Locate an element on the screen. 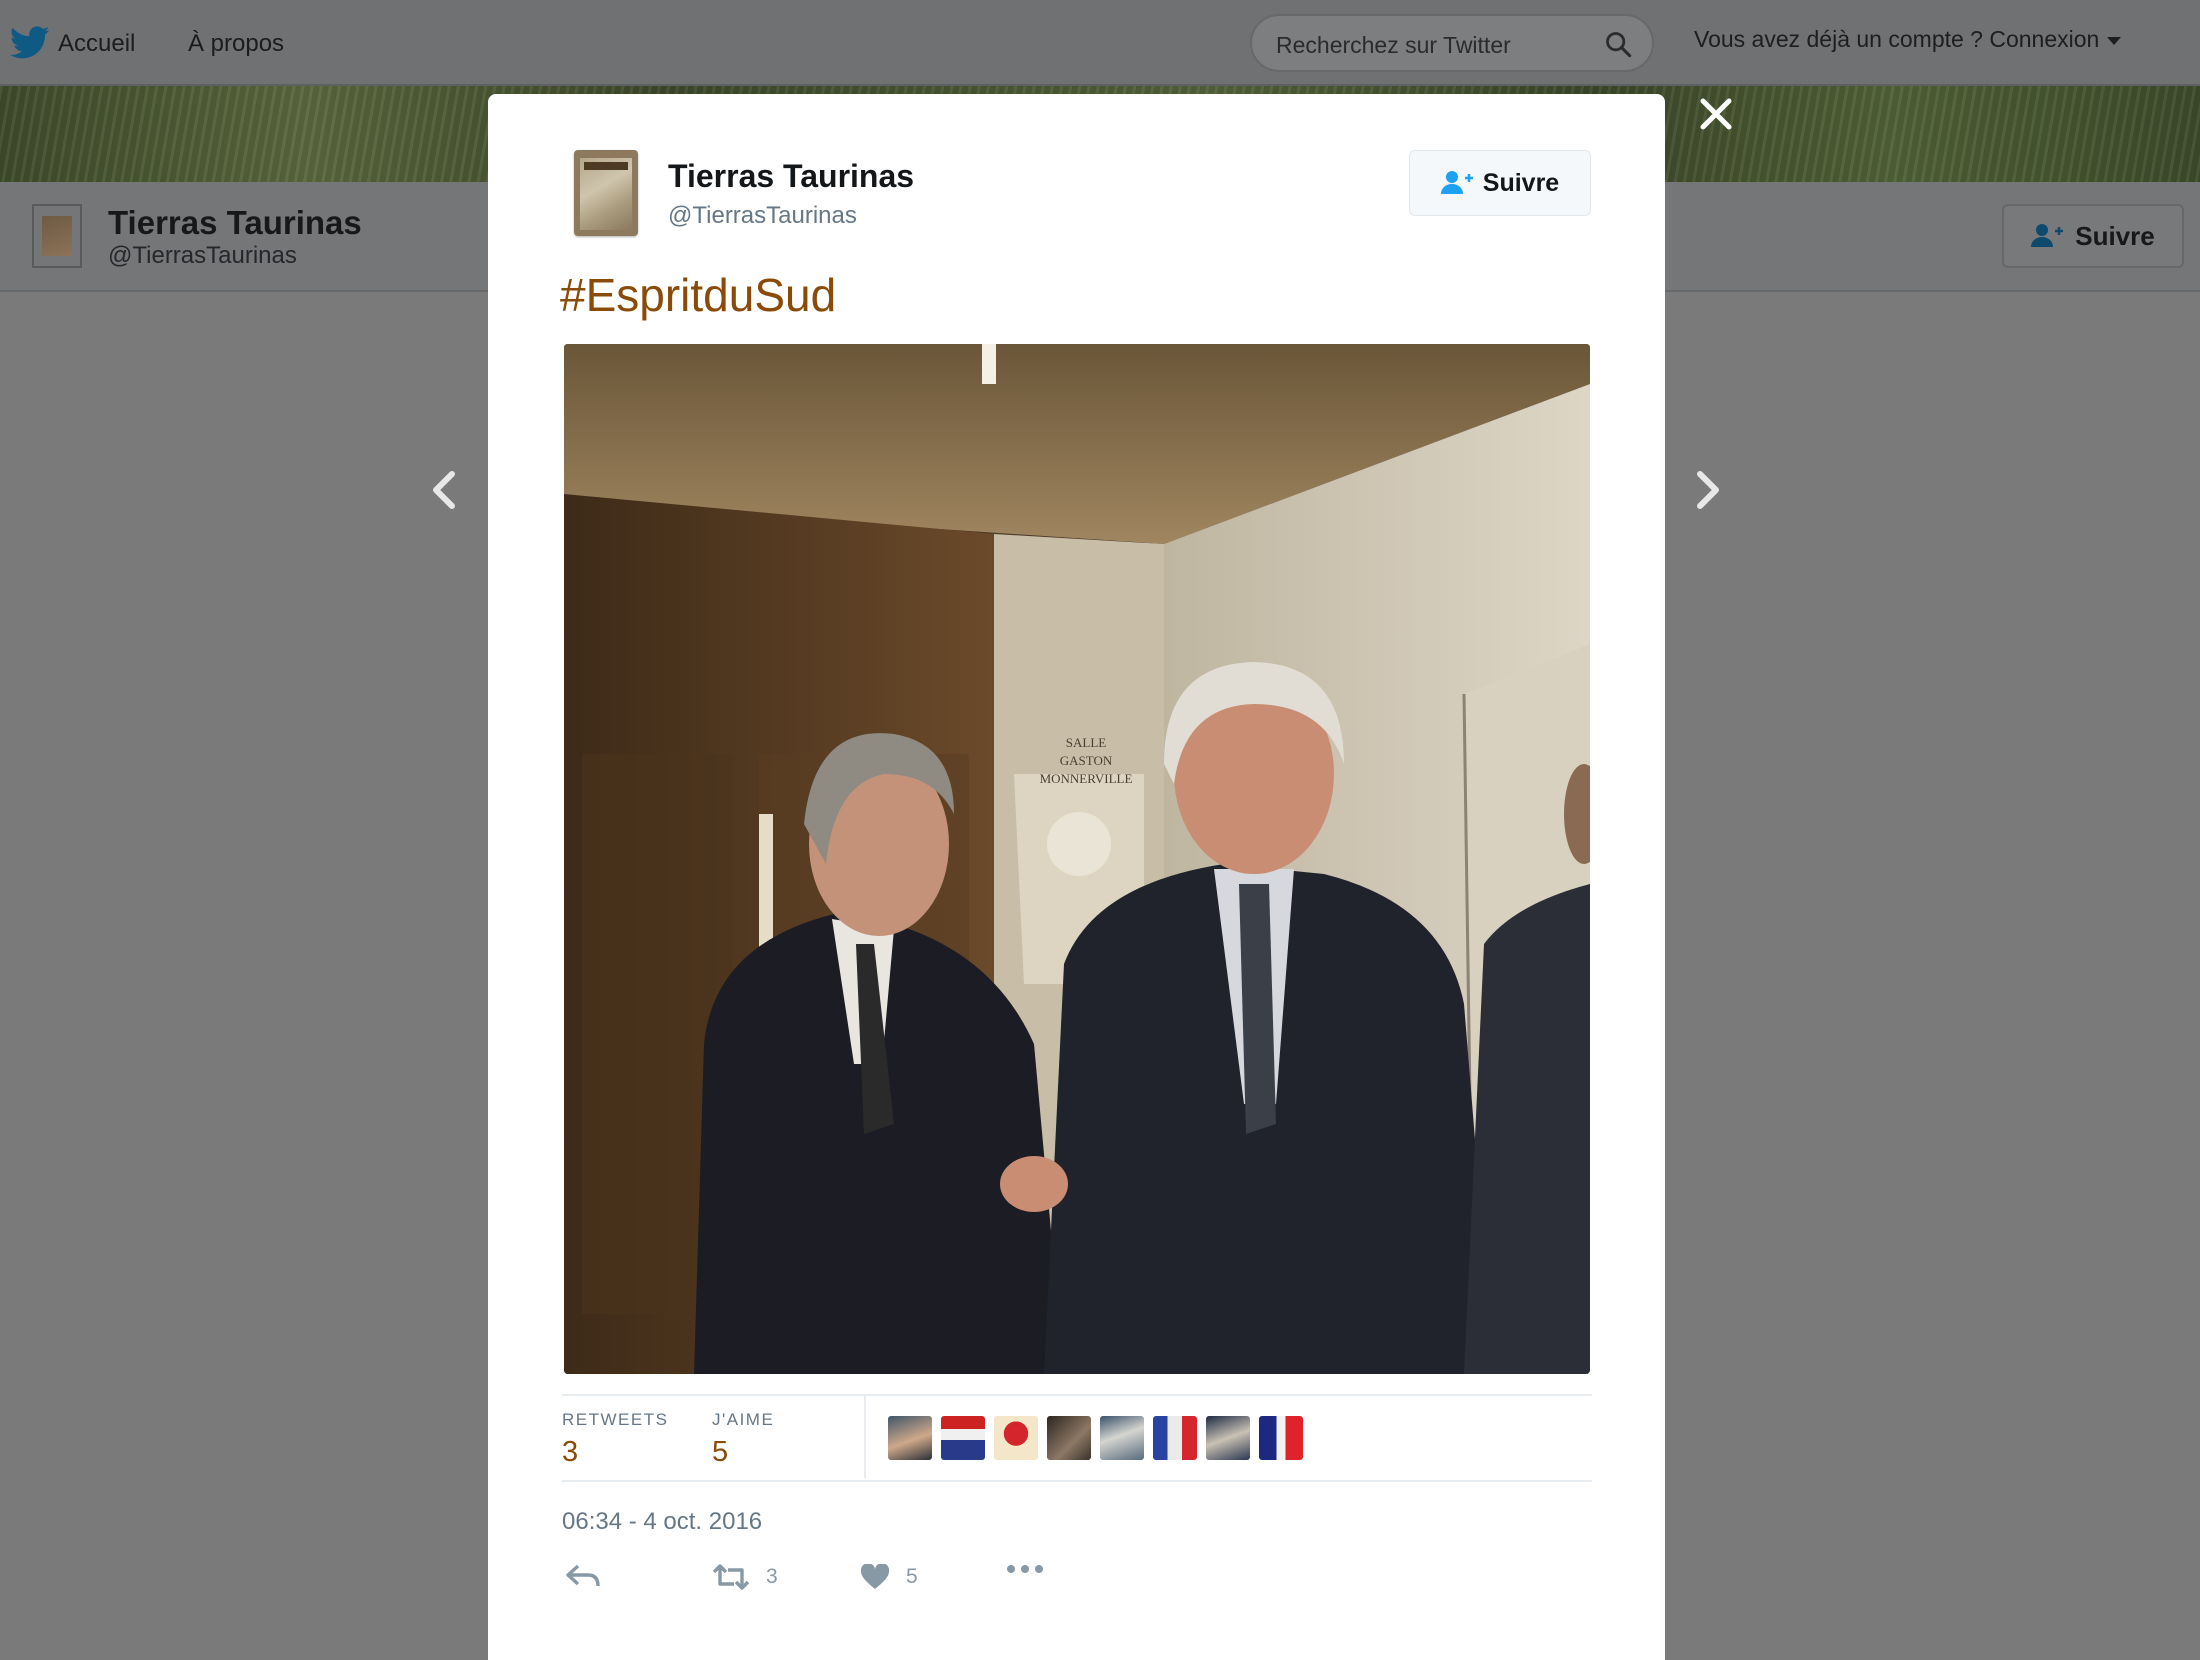  retweets-count: 3 is located at coordinates (570, 1452).